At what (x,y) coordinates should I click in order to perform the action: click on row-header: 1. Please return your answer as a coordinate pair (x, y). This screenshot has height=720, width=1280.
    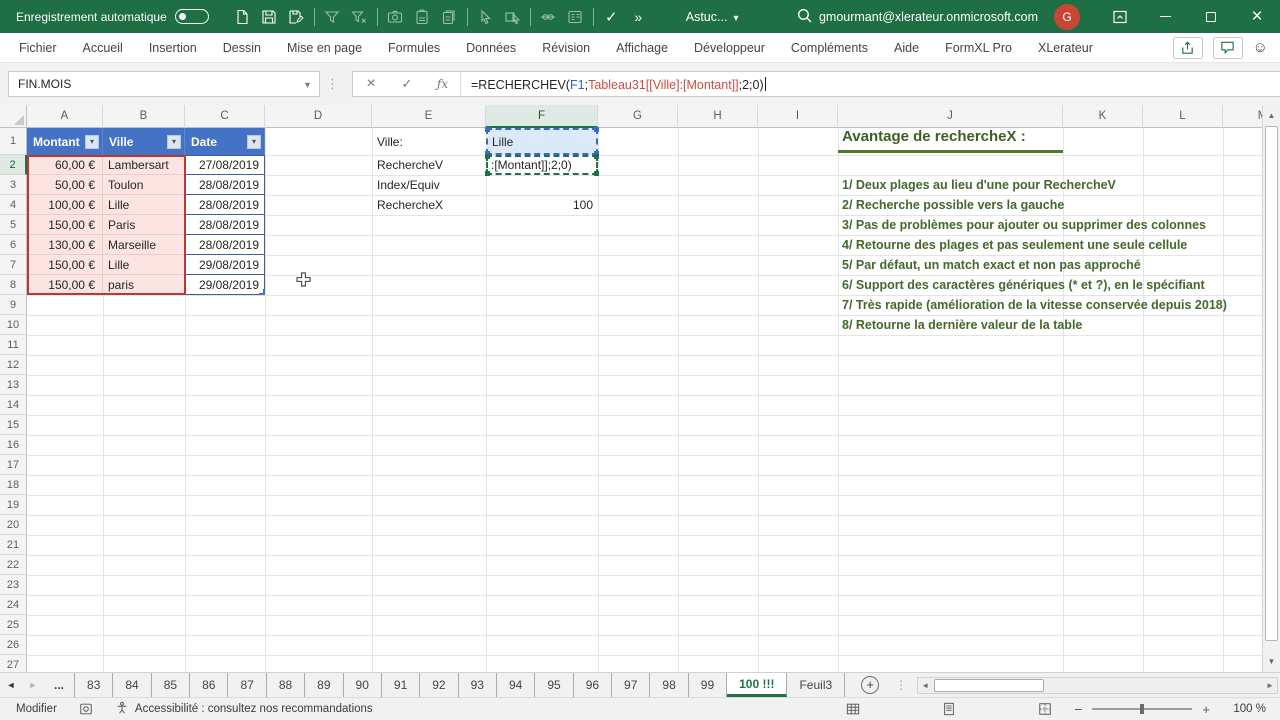
    Looking at the image, I should click on (13, 141).